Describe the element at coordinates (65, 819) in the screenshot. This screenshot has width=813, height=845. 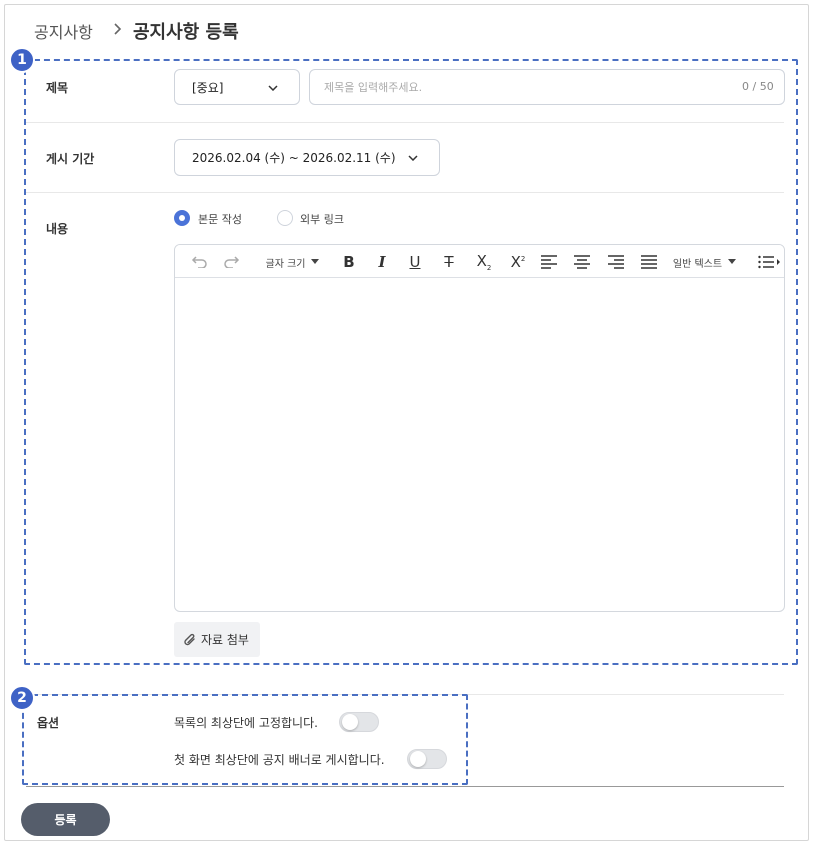
I see `submit-button: 등록` at that location.